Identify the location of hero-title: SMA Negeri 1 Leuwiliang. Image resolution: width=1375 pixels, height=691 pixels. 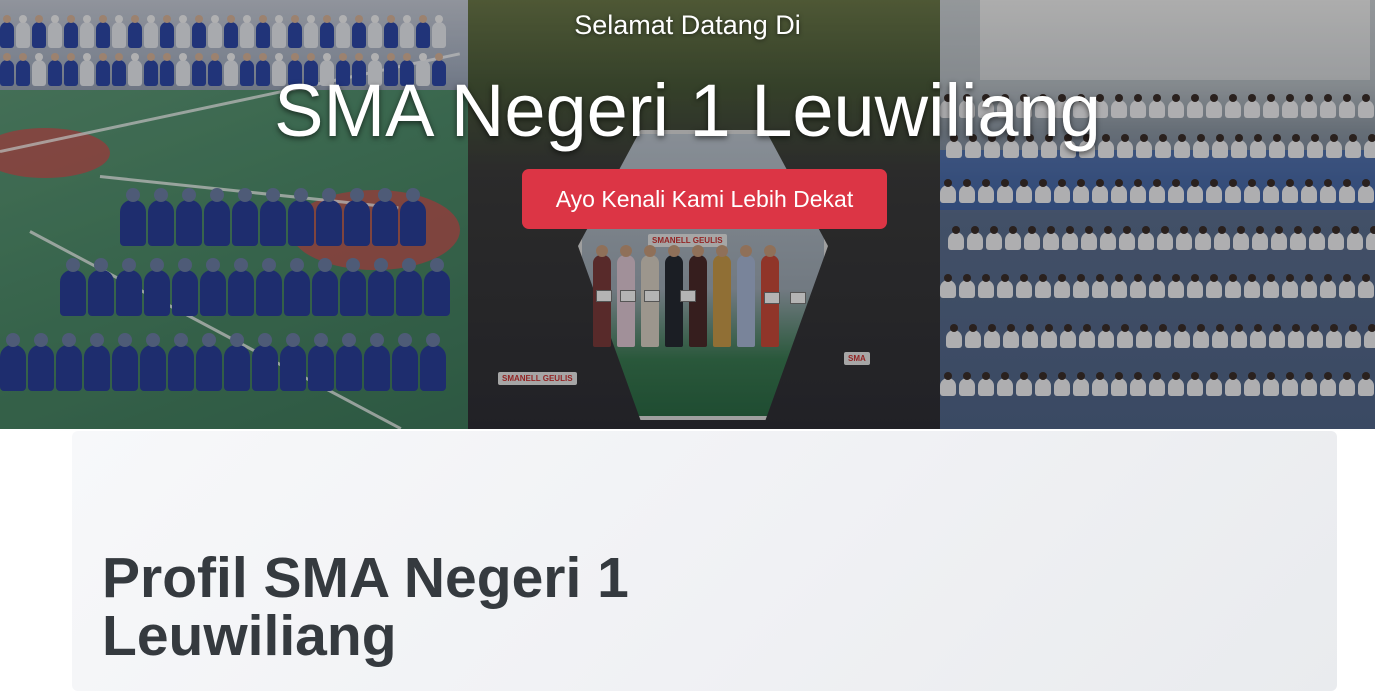
(687, 110).